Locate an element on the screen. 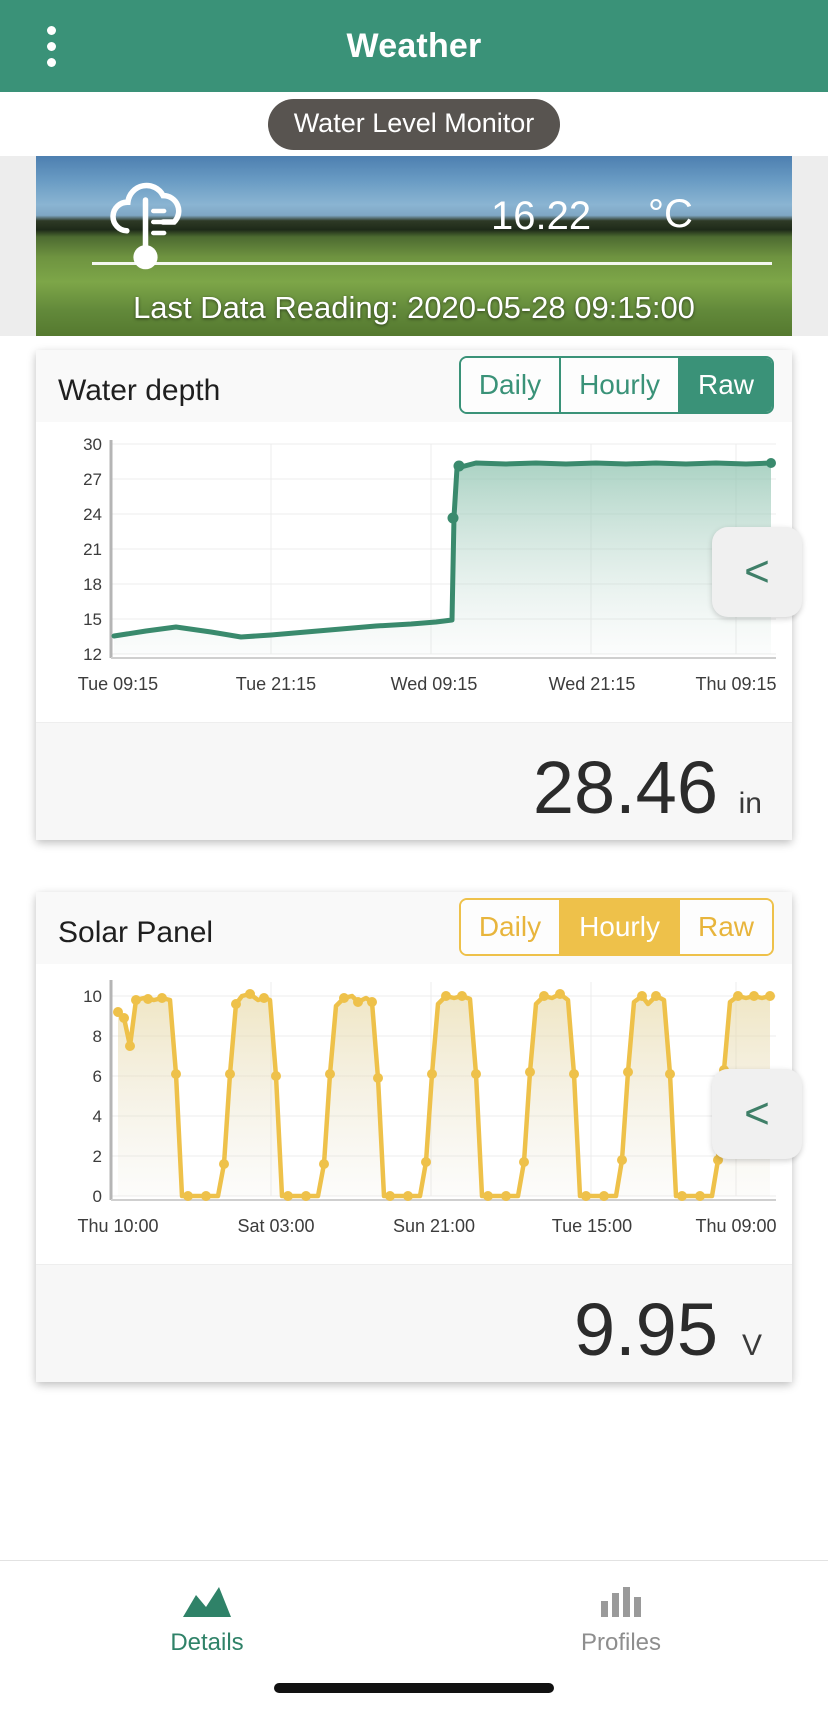  device-name-chip: Water Level Monitor is located at coordinates (414, 124).